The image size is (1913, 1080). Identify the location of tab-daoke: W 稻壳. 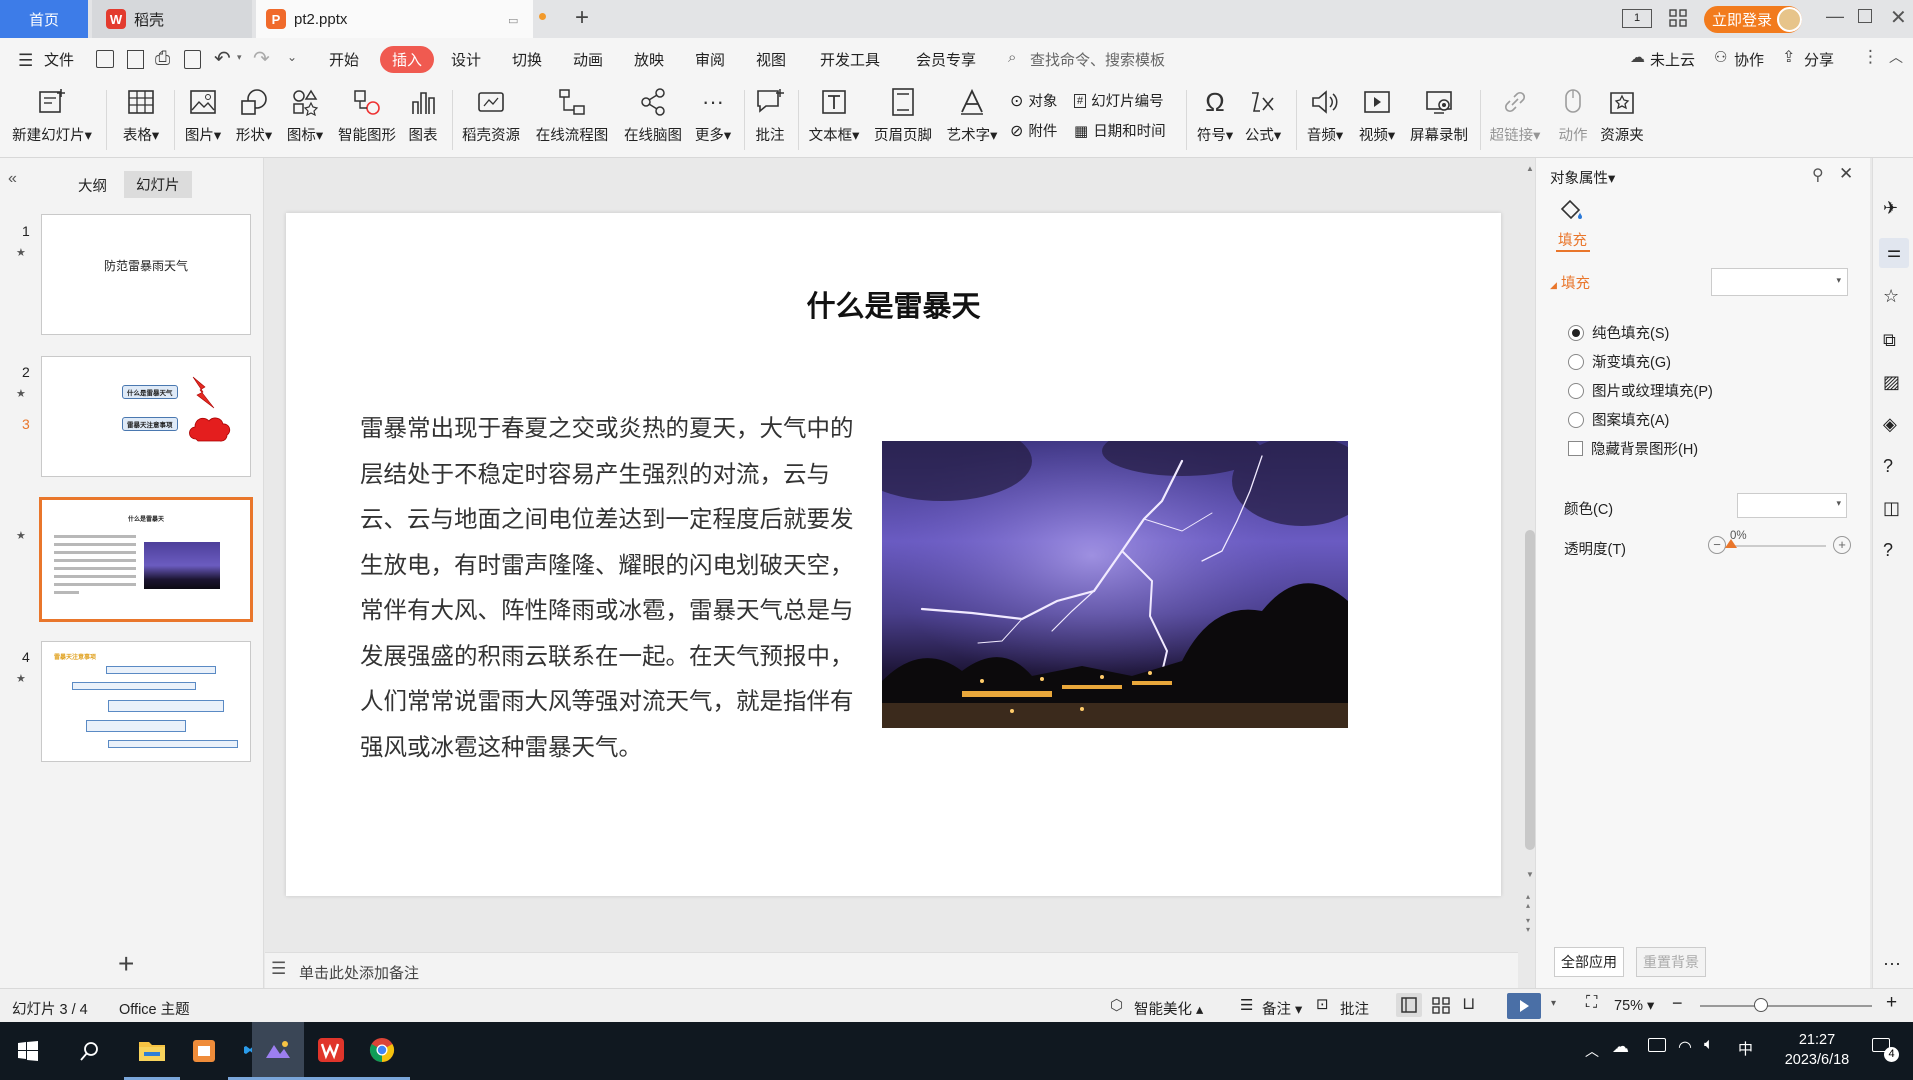
(172, 19).